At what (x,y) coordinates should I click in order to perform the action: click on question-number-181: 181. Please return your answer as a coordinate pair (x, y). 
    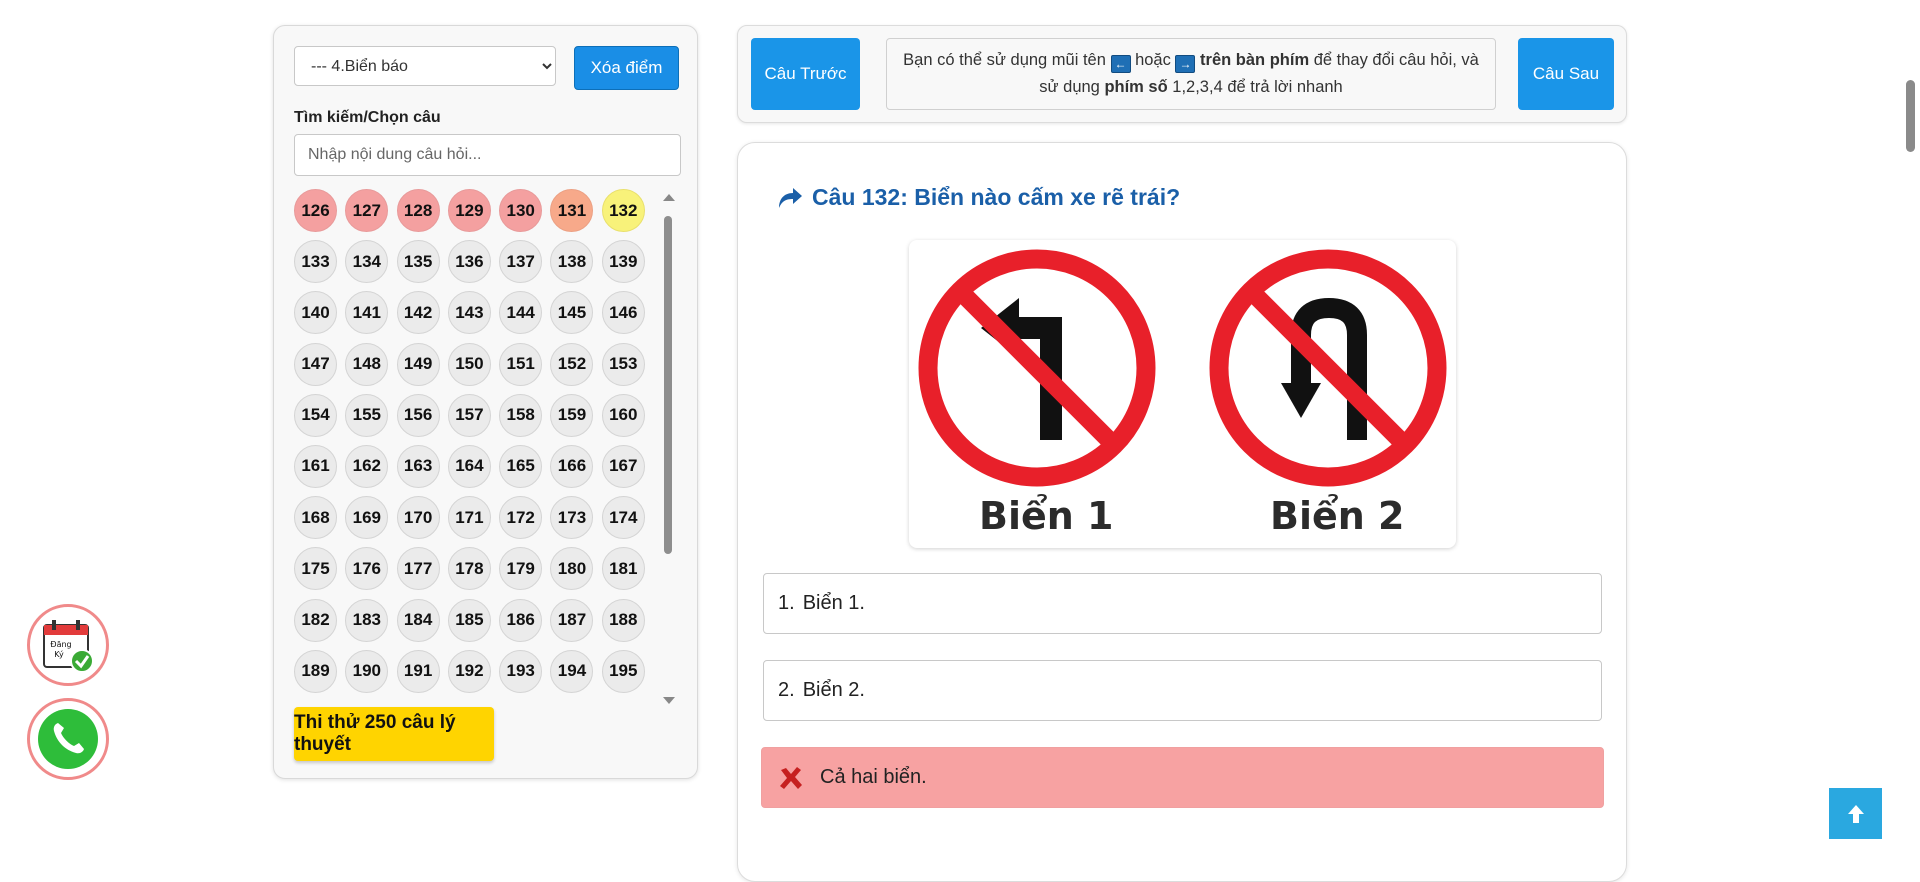
    Looking at the image, I should click on (623, 569).